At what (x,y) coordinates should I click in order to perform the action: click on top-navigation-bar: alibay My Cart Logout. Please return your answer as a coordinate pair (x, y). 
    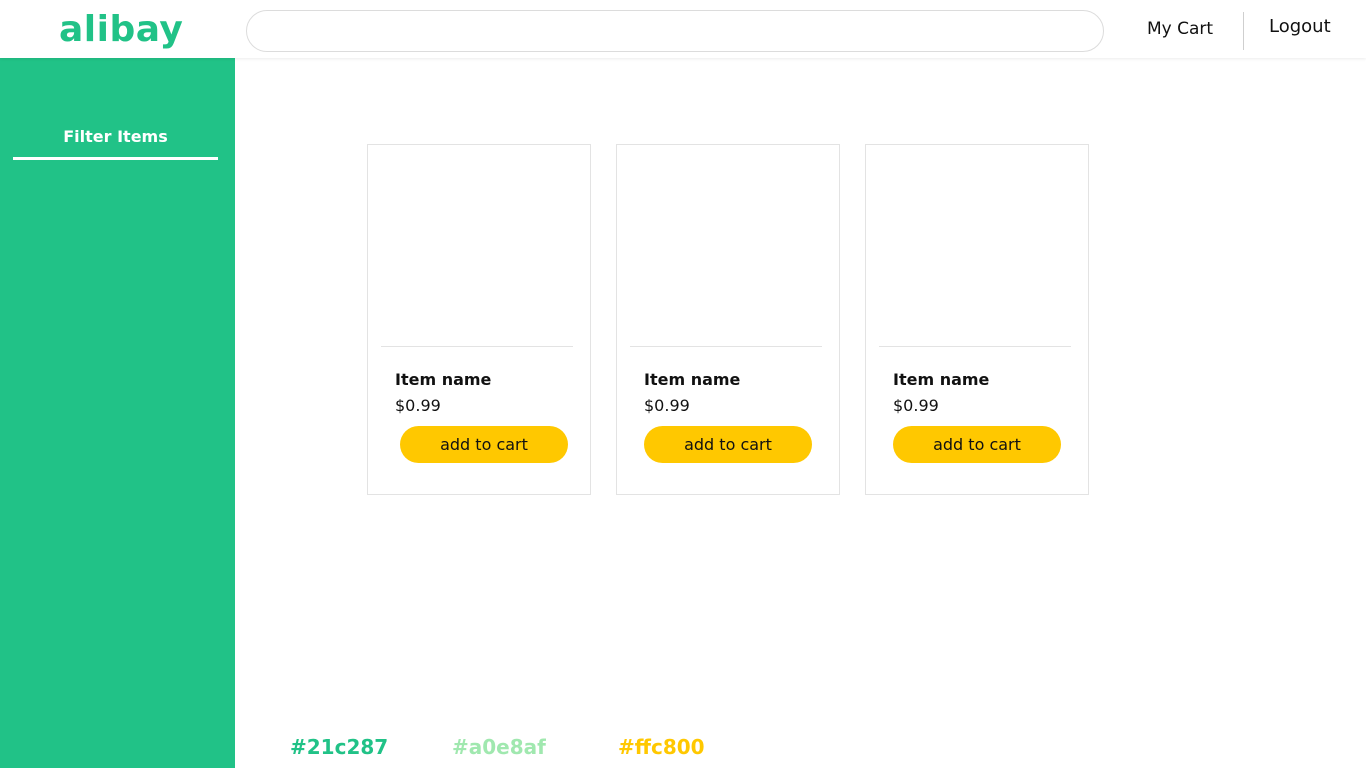
    Looking at the image, I should click on (683, 29).